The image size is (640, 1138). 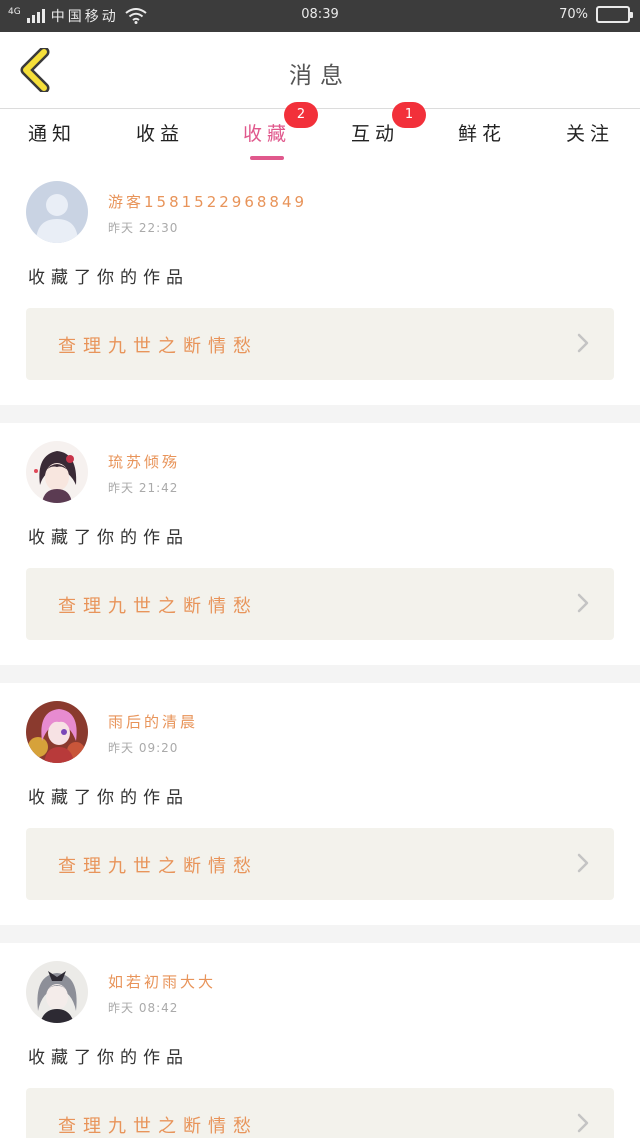 What do you see at coordinates (143, 228) in the screenshot?
I see `timestamp: 昨天 22:30` at bounding box center [143, 228].